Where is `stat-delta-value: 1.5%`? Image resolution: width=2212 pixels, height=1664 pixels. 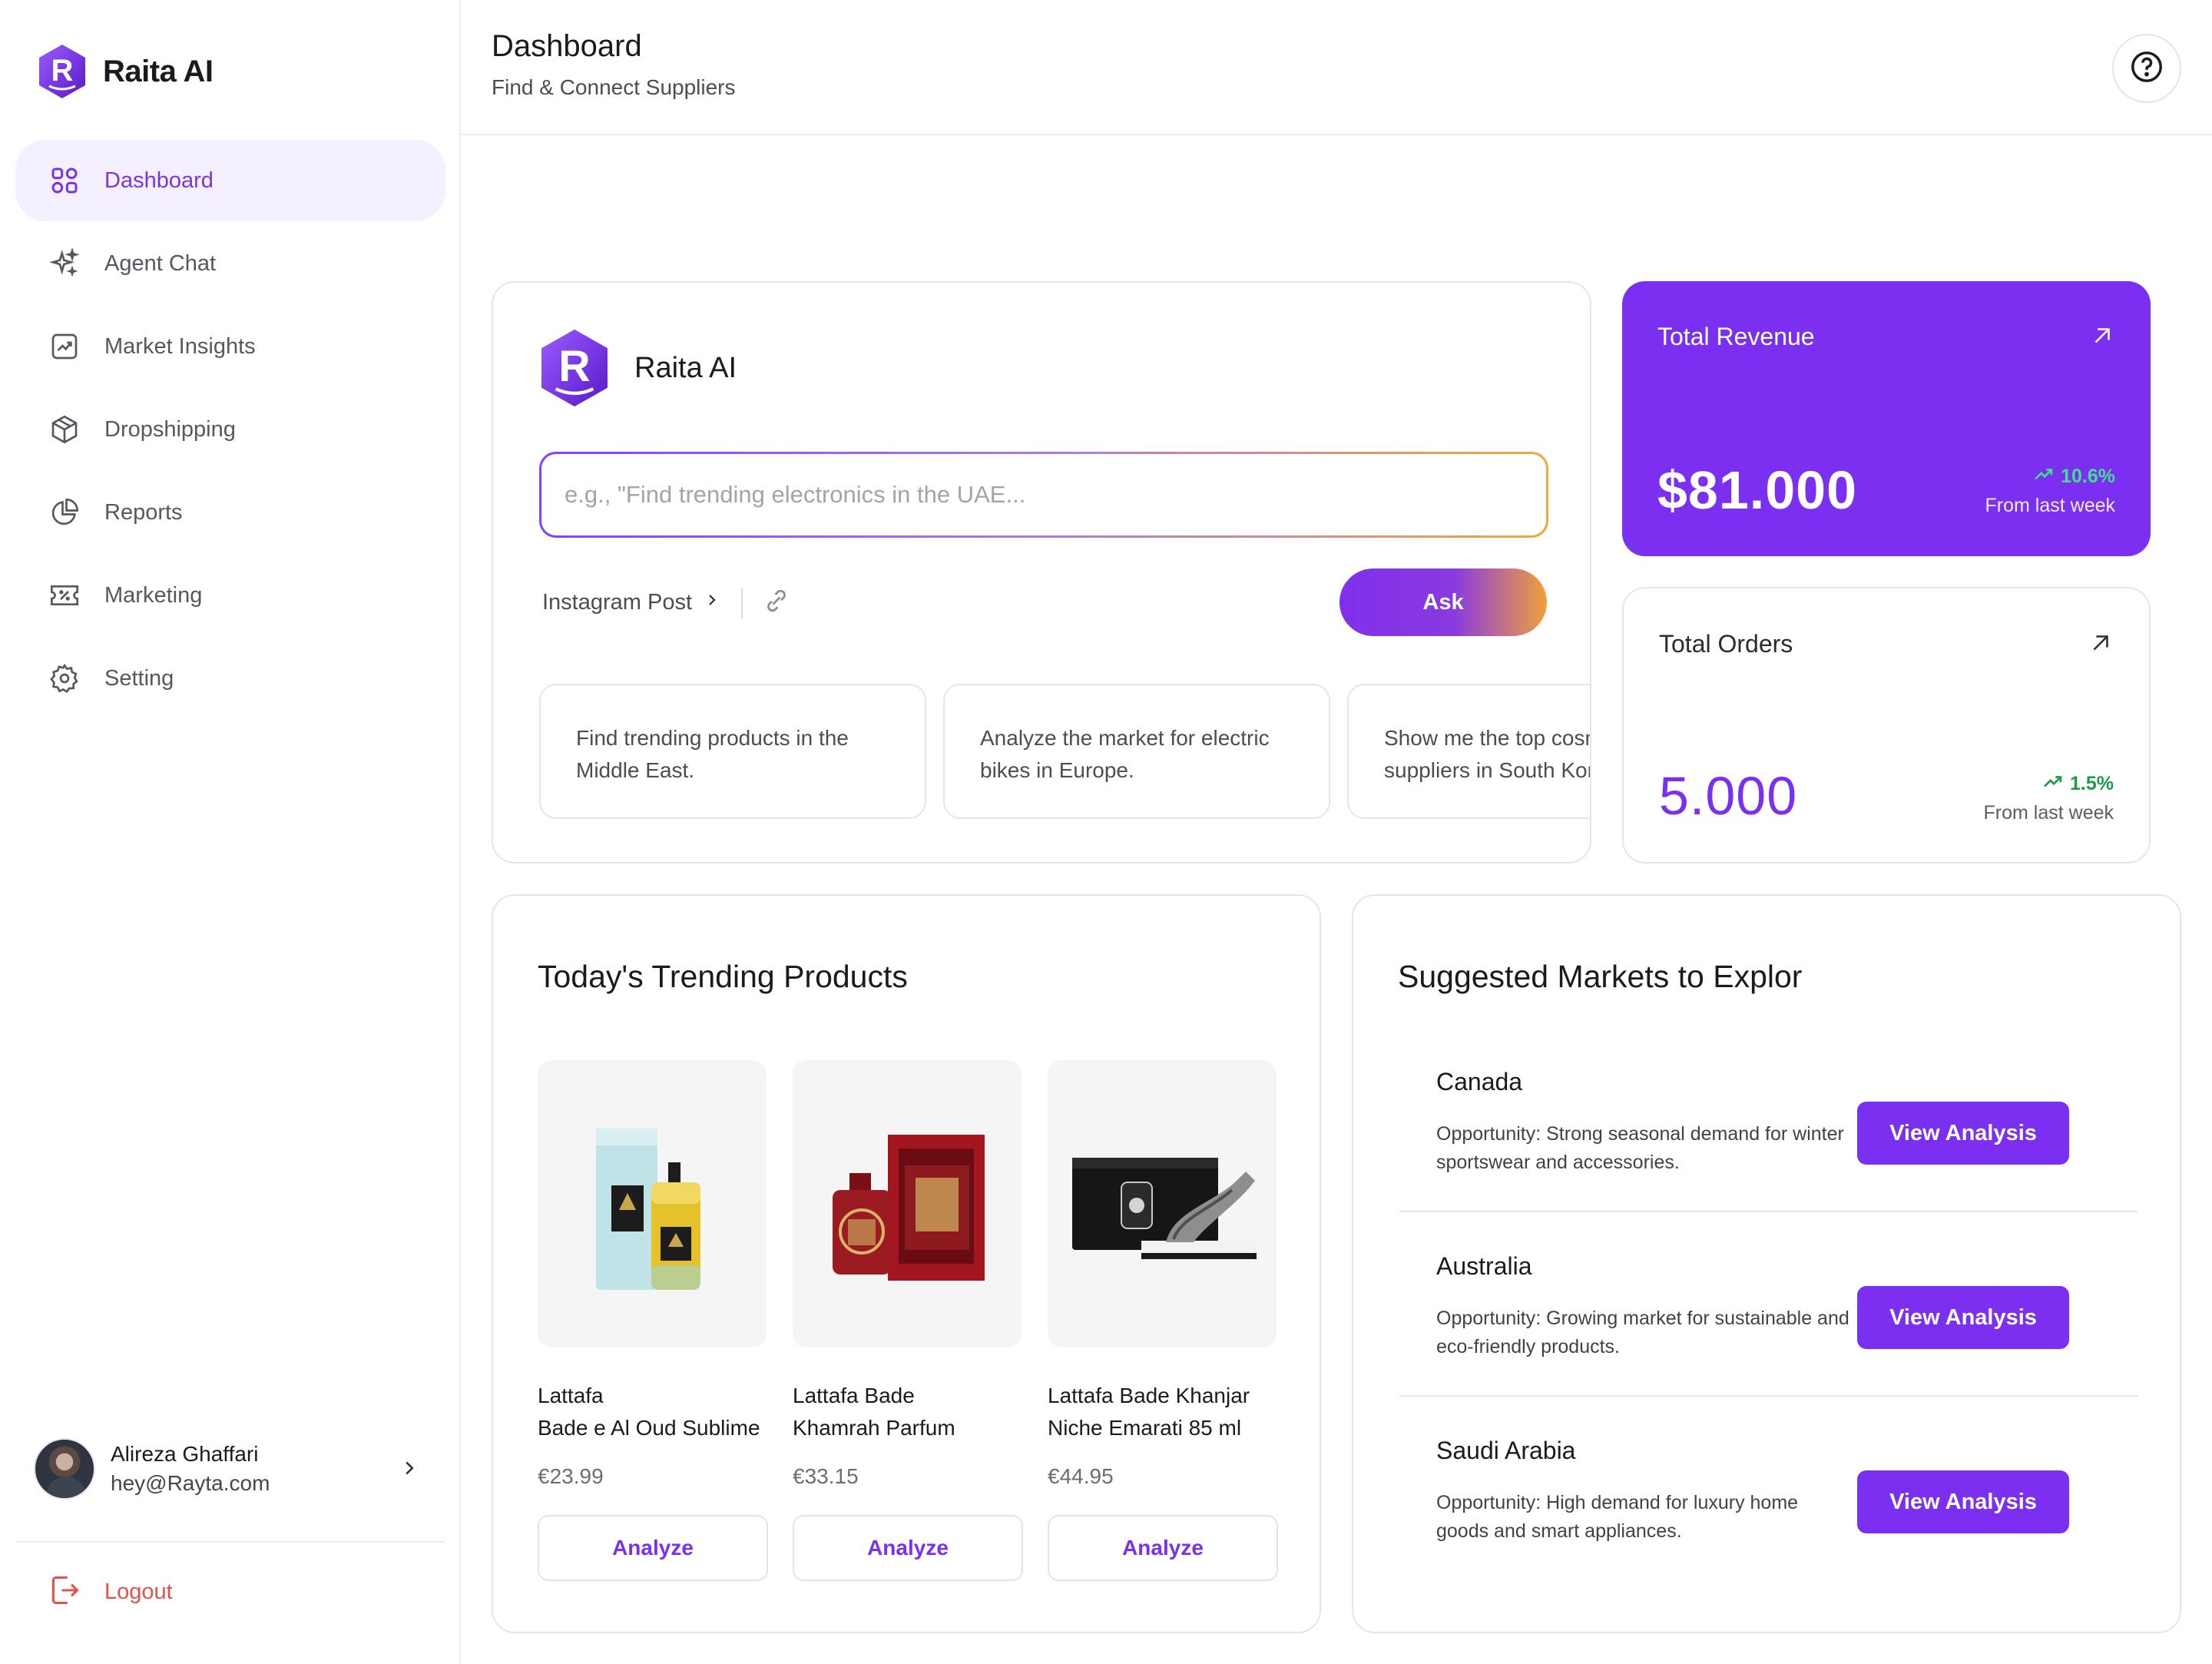
stat-delta-value: 1.5% is located at coordinates (2092, 783).